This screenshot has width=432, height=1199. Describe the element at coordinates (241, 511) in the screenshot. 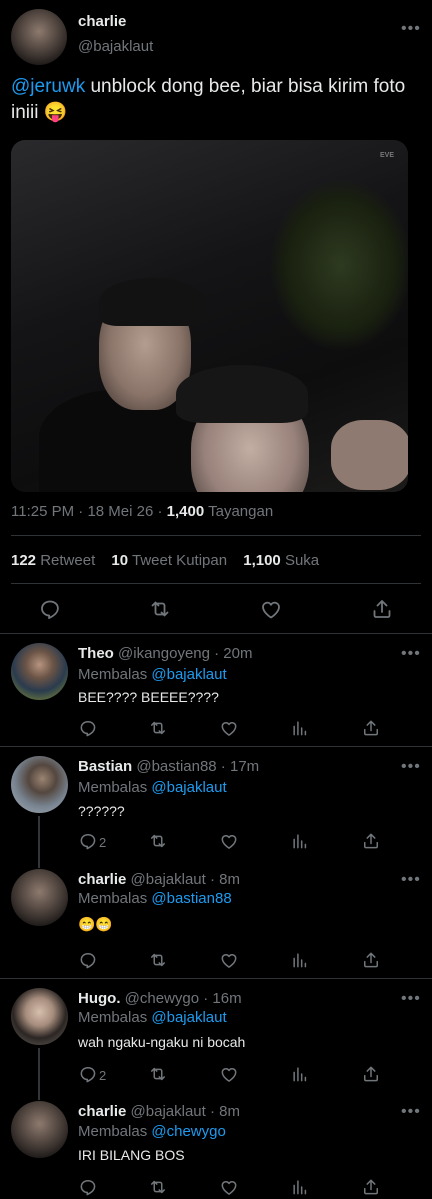

I see `views-label: Tayangan` at that location.